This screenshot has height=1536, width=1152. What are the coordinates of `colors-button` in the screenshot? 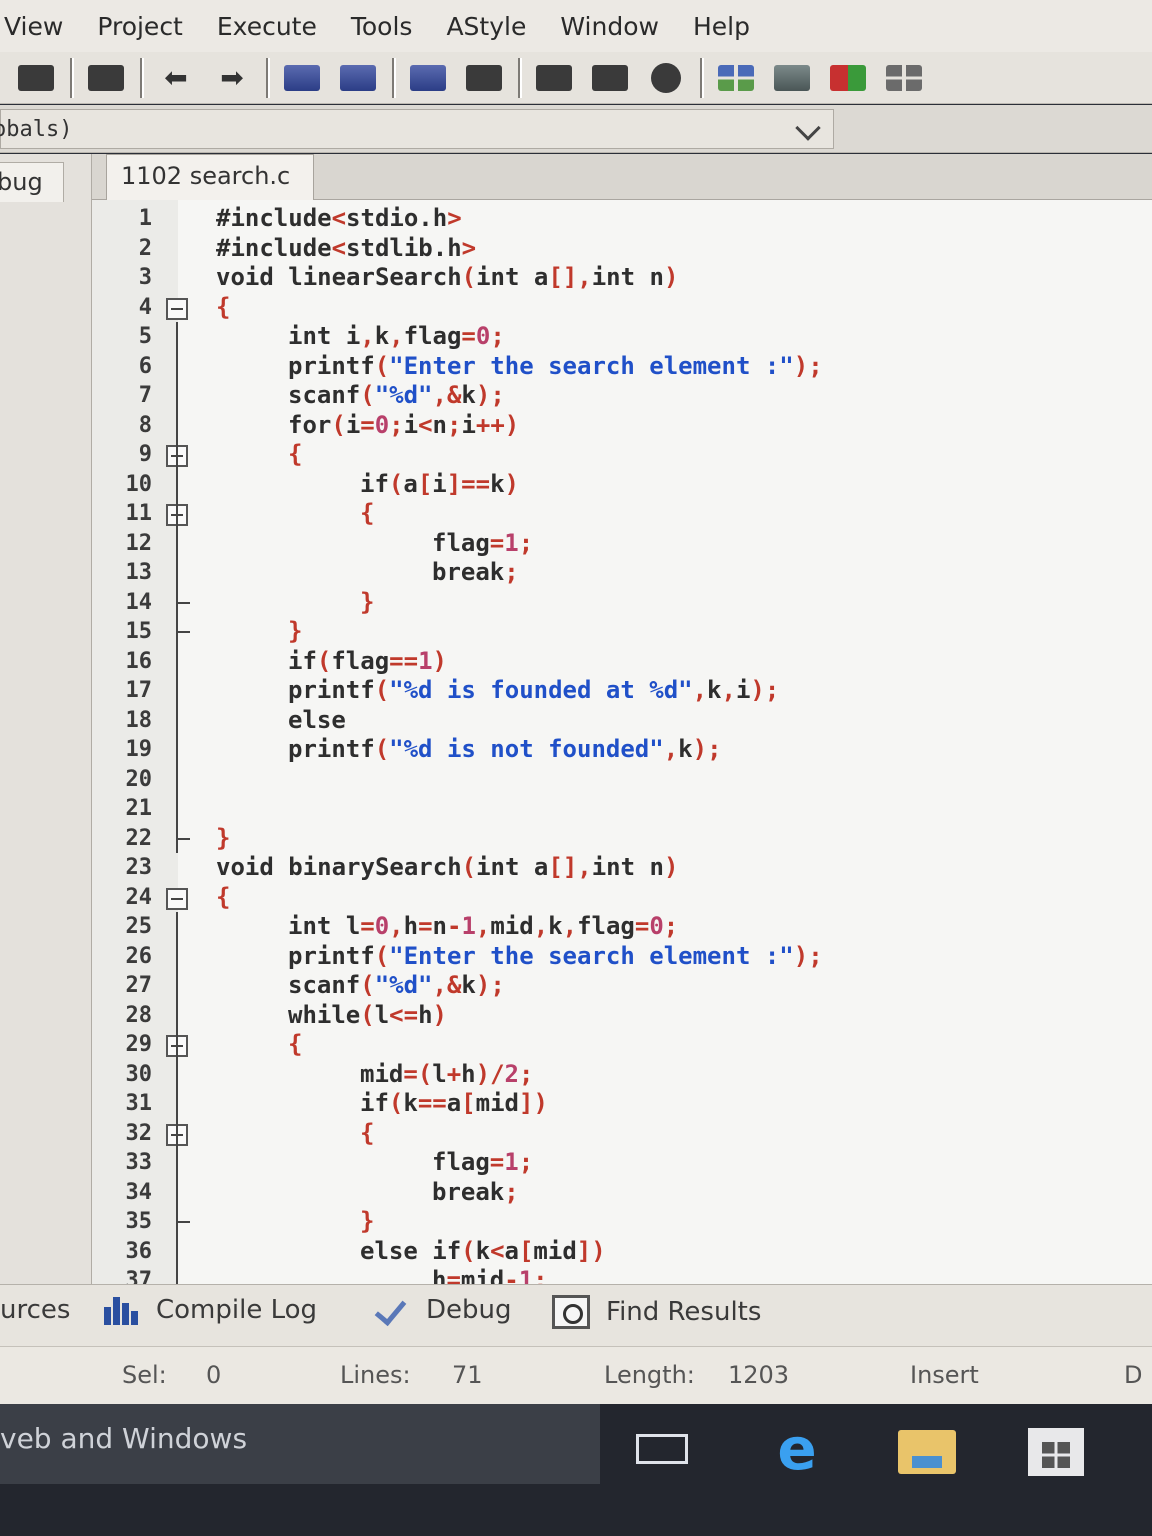 It's located at (848, 78).